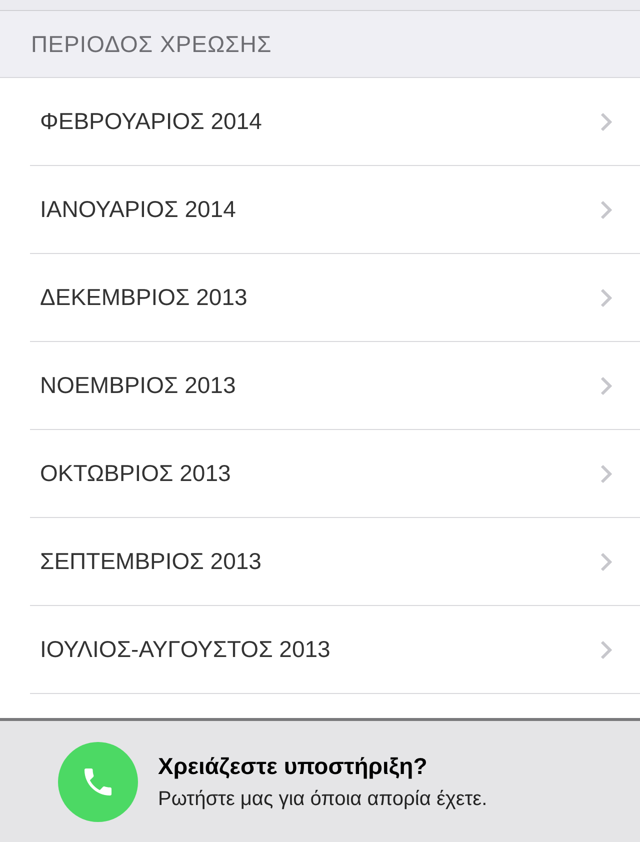 This screenshot has height=842, width=640. I want to click on period-row: ΟΚΤΩΒΡΙΟΣ 2013, so click(335, 474).